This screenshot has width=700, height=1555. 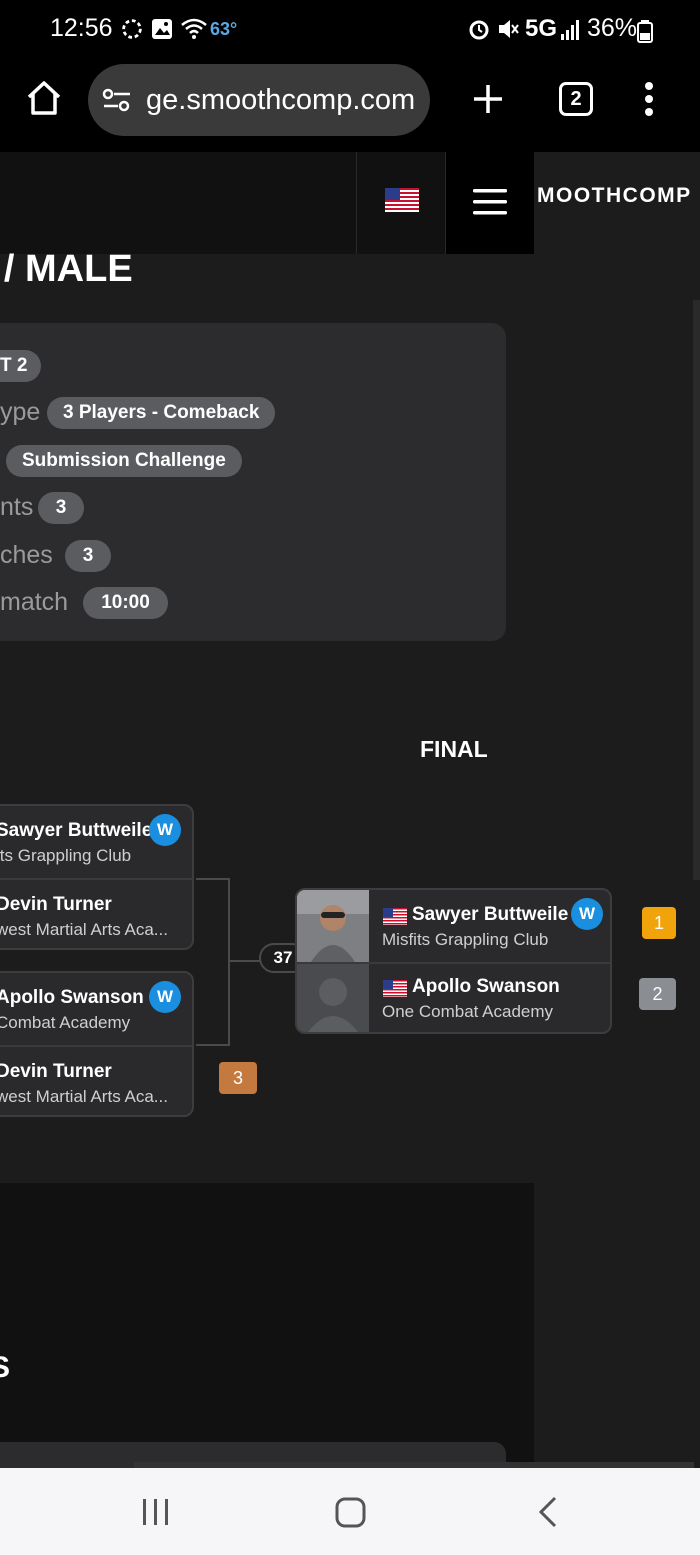 What do you see at coordinates (267, 1328) in the screenshot?
I see `lower-section-panel: S` at bounding box center [267, 1328].